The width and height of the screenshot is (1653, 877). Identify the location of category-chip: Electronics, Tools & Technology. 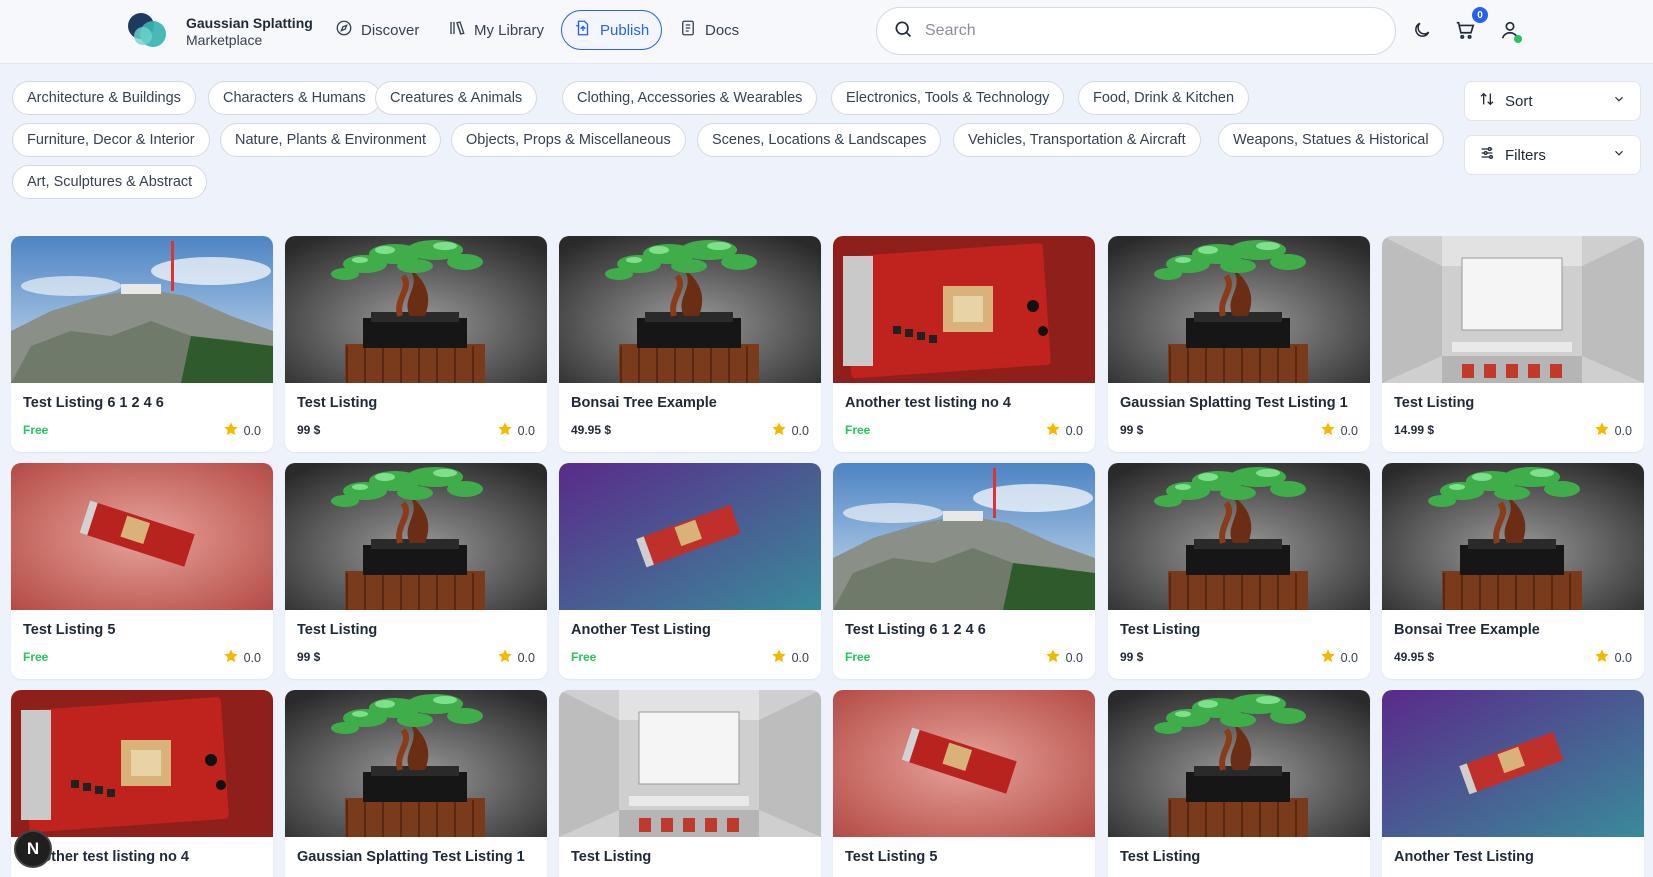
(948, 98).